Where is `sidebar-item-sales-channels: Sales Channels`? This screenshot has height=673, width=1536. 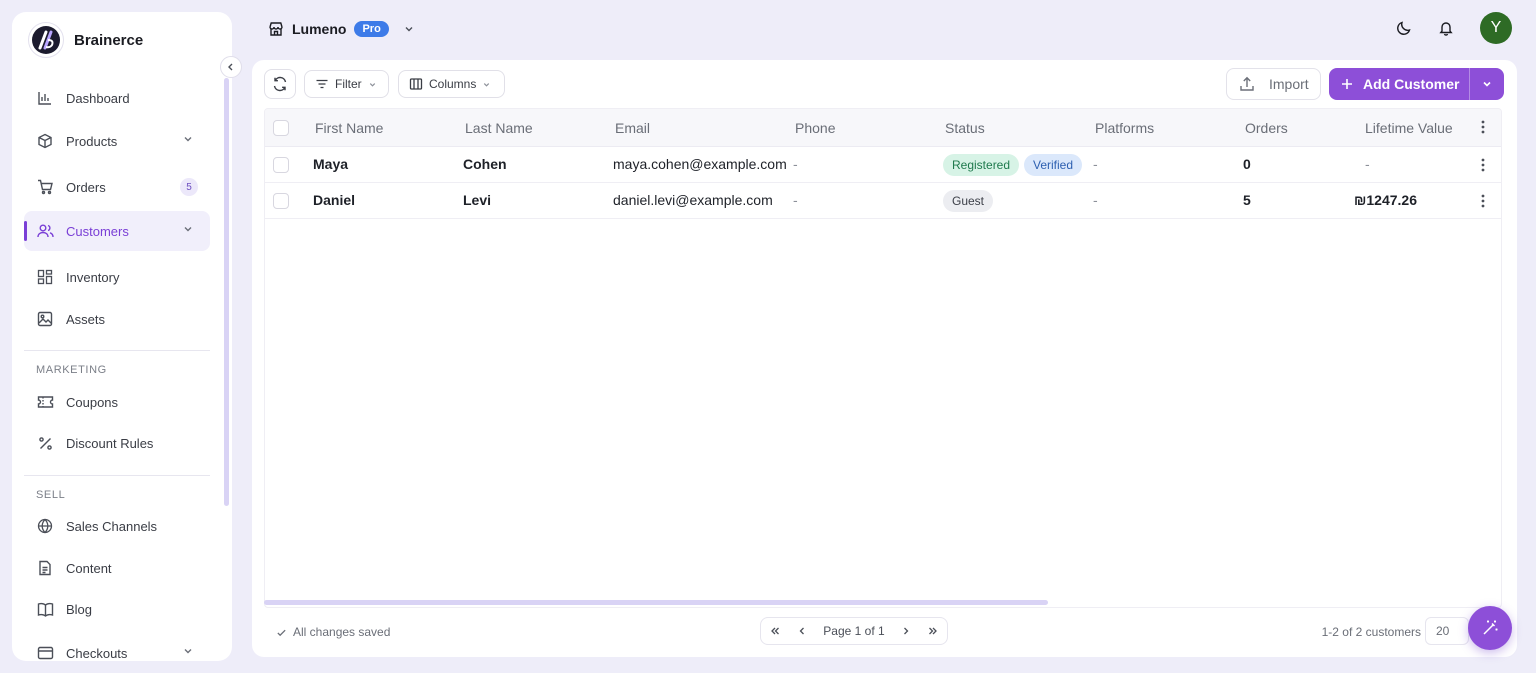 sidebar-item-sales-channels: Sales Channels is located at coordinates (117, 526).